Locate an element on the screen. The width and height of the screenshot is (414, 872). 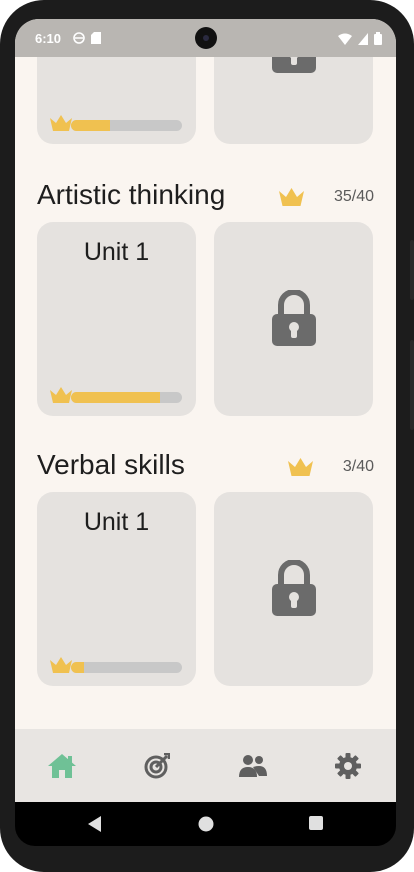
section-score: 3/40 is located at coordinates (358, 466).